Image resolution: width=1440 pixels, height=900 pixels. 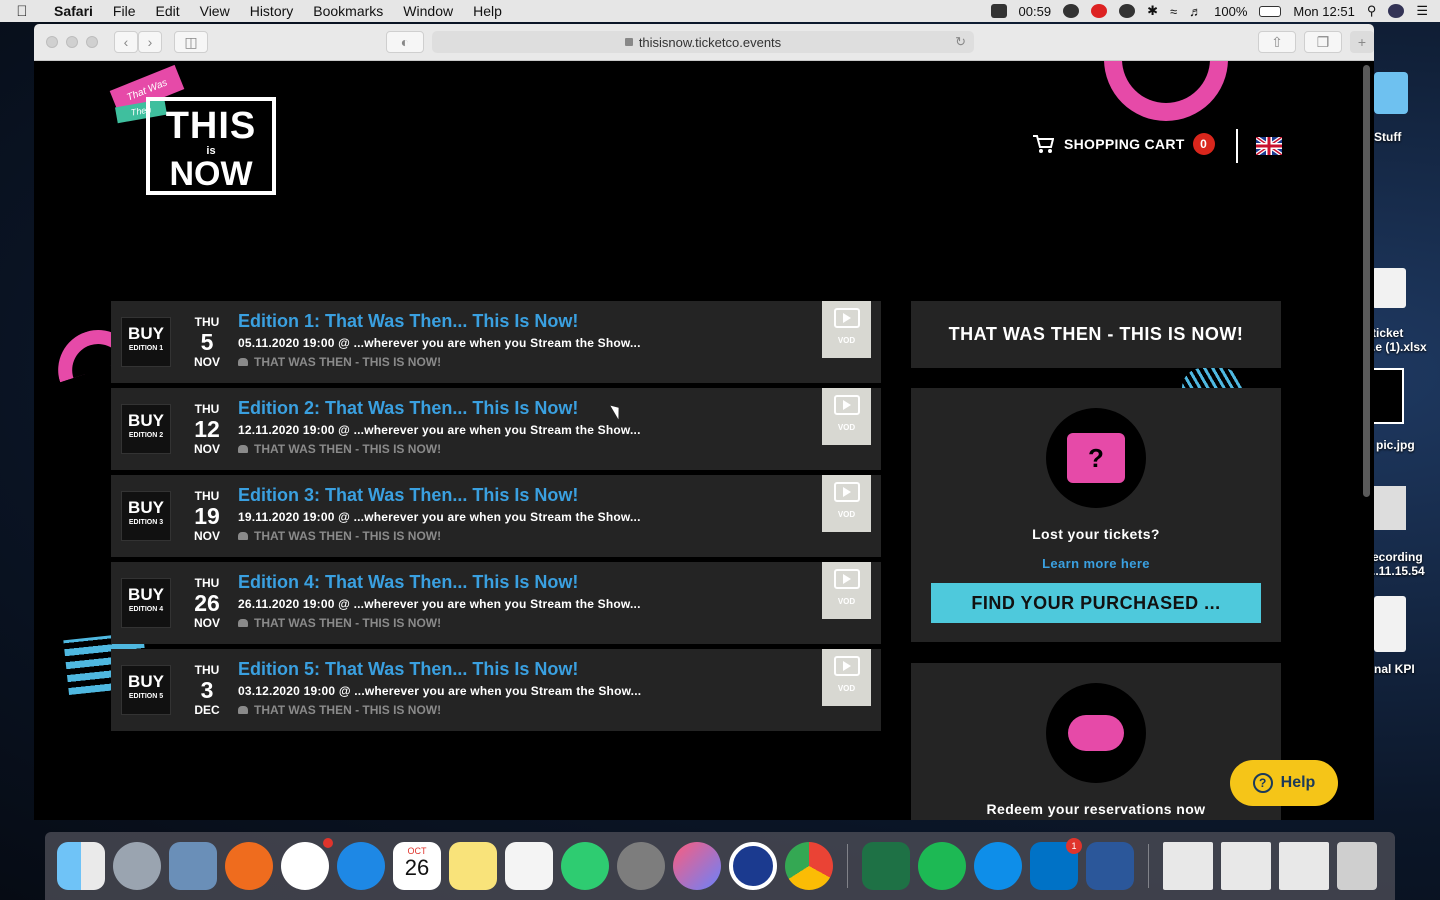 What do you see at coordinates (405, 42) in the screenshot?
I see `privacy-report-button: ◐` at bounding box center [405, 42].